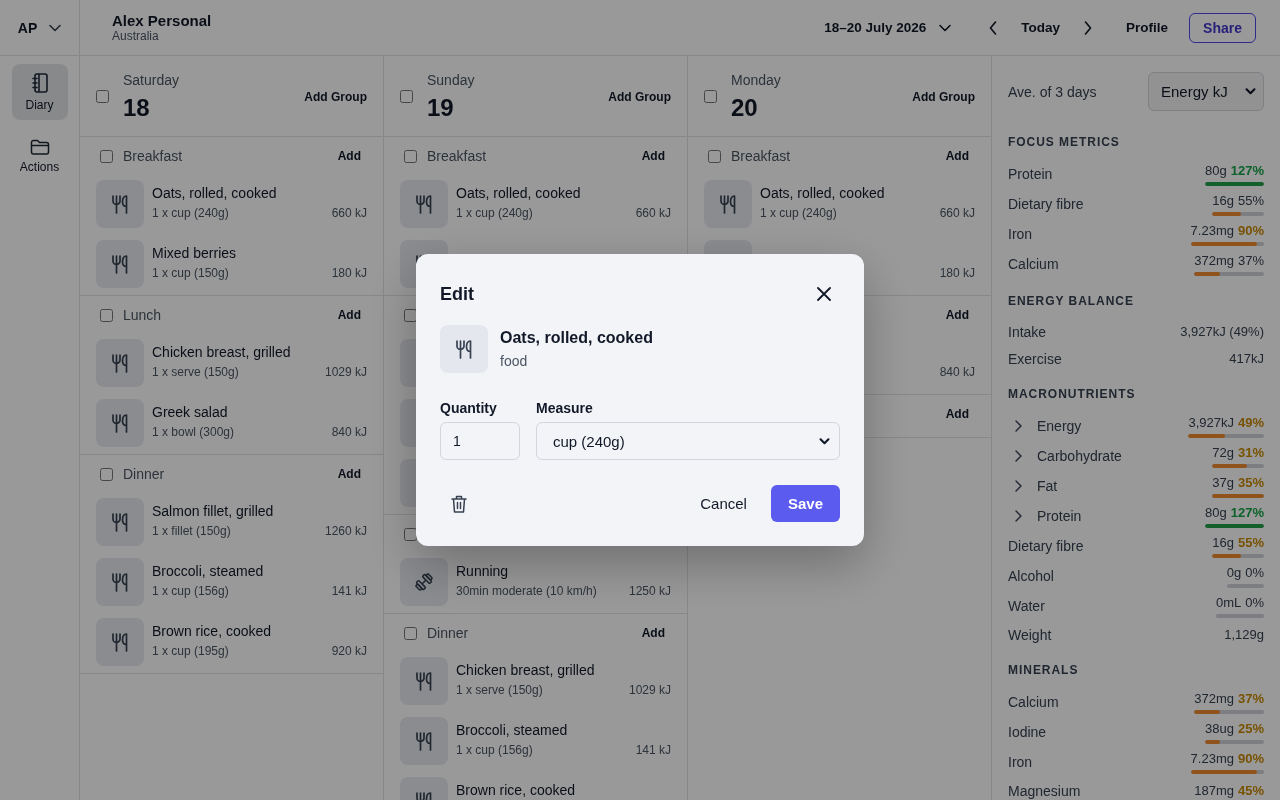  I want to click on close-icon, so click(824, 294).